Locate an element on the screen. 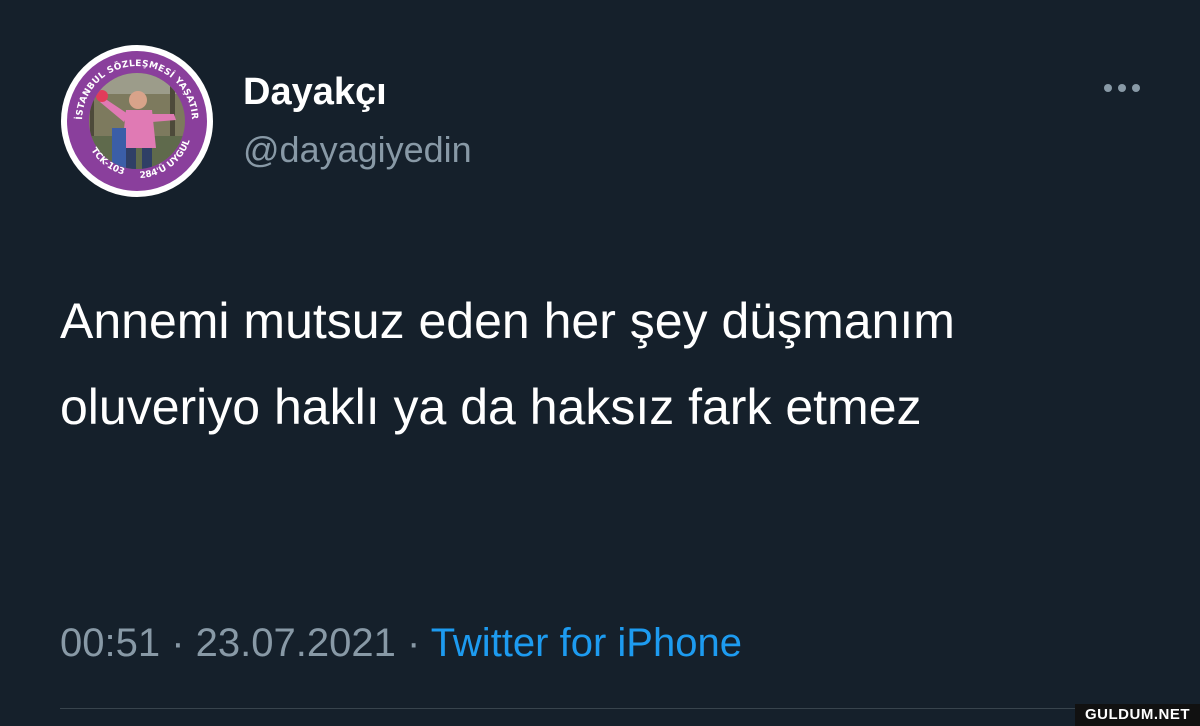 The height and width of the screenshot is (726, 1200). tweet-time: 00:51 is located at coordinates (110, 643).